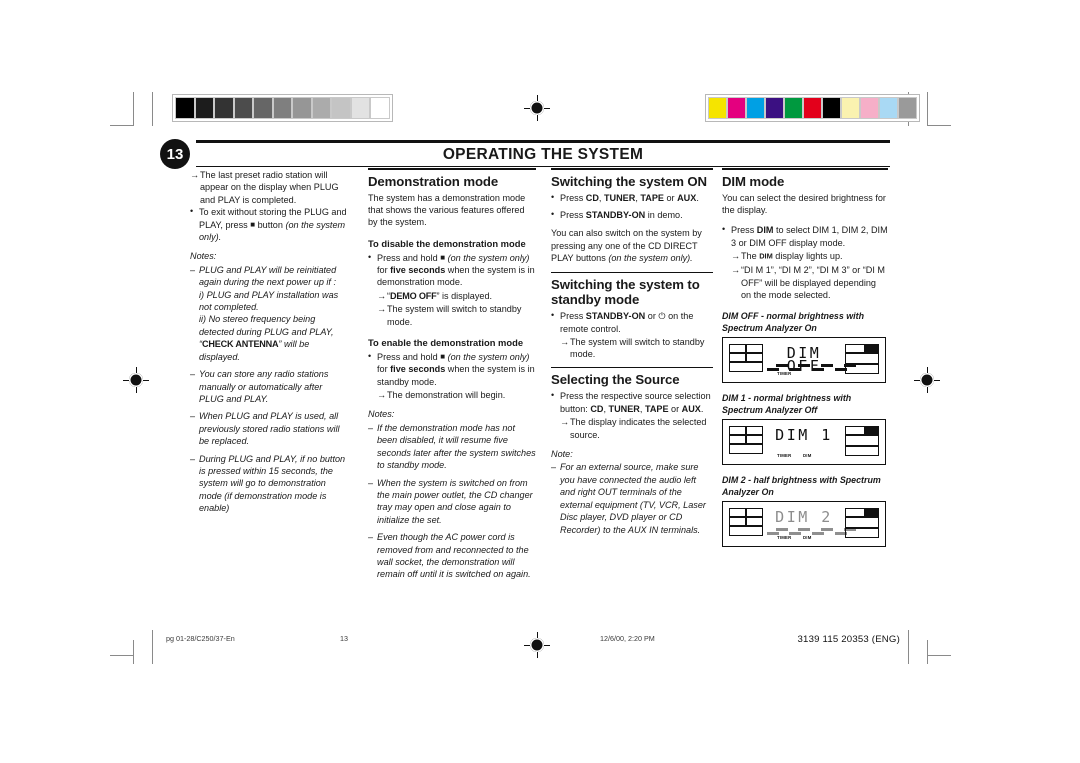 The height and width of the screenshot is (763, 1080). I want to click on section-heading-standby: Switching the system to standby mode, so click(625, 292).